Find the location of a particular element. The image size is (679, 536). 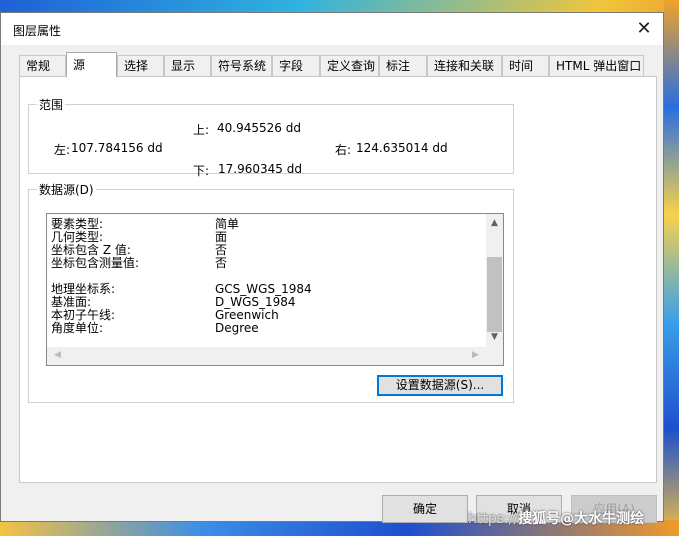

tab-source: 源 is located at coordinates (91, 64).